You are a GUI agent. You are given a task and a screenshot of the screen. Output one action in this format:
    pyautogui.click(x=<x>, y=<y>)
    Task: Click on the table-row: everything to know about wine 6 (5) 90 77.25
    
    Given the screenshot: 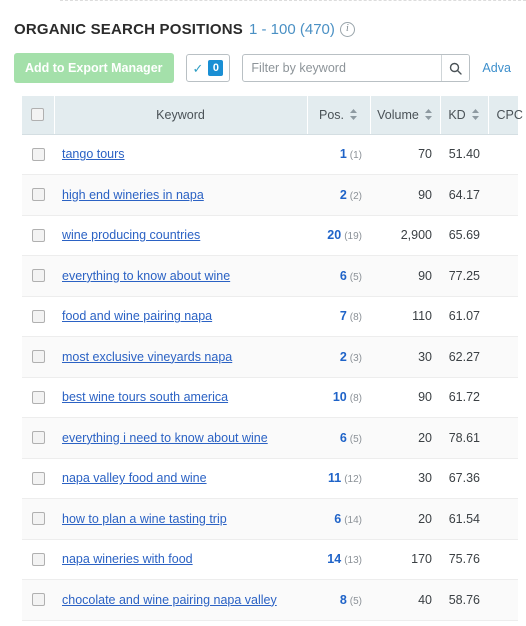 What is the action you would take?
    pyautogui.click(x=270, y=276)
    